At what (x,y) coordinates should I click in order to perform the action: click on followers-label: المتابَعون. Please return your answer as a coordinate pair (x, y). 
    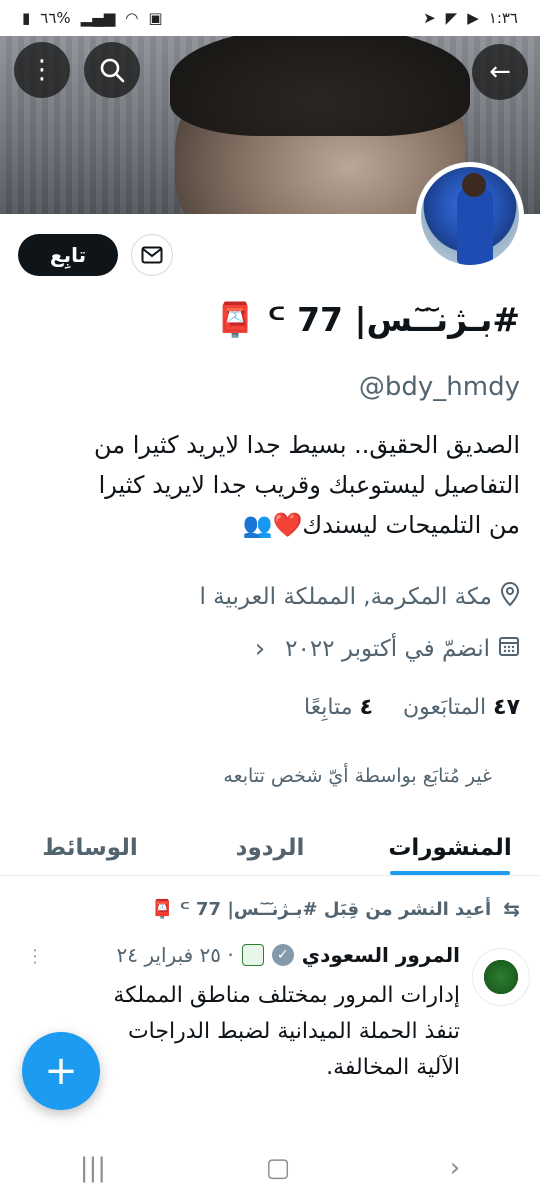
    Looking at the image, I should click on (445, 707).